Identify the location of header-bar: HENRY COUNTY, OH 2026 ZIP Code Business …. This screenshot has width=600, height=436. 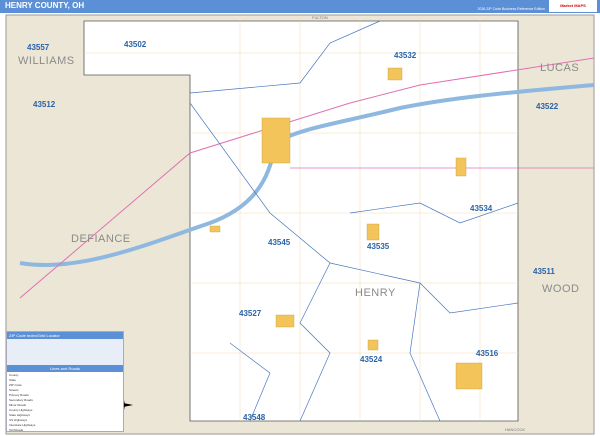
(300, 6).